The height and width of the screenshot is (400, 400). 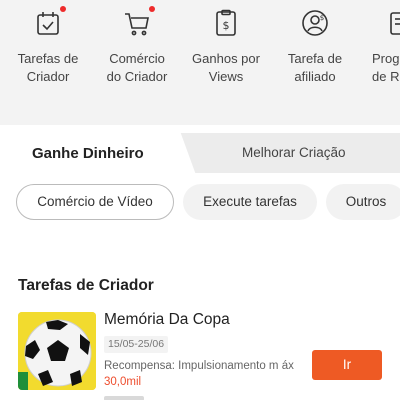 What do you see at coordinates (226, 47) in the screenshot?
I see `shortcut-views-earnings: $ Ganhos por Views` at bounding box center [226, 47].